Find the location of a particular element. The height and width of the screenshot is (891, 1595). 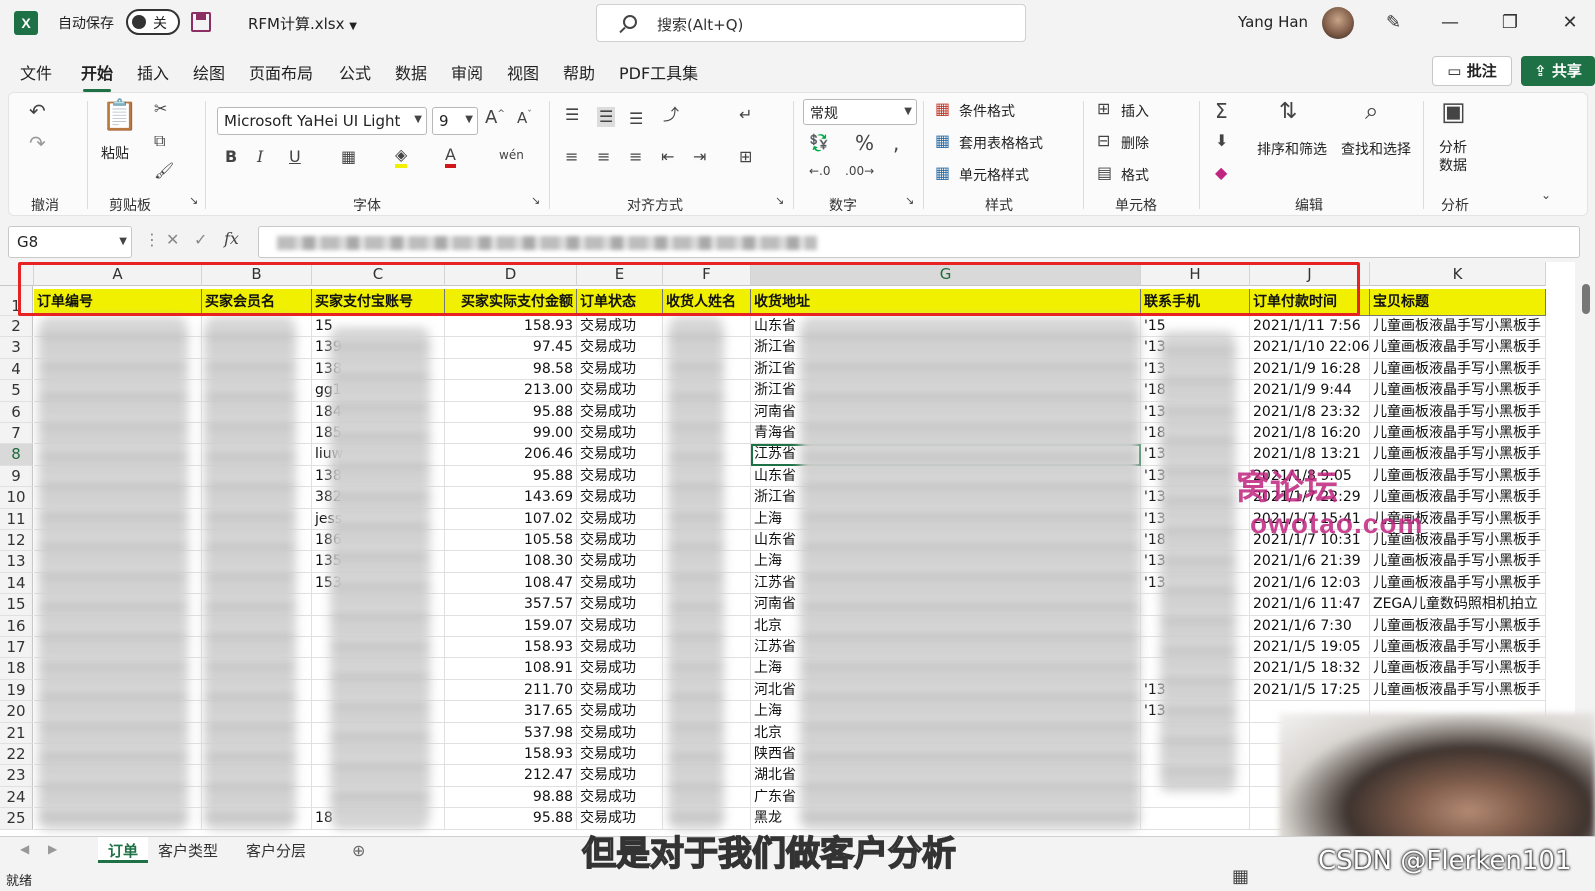

row-header: 9 is located at coordinates (16, 476).